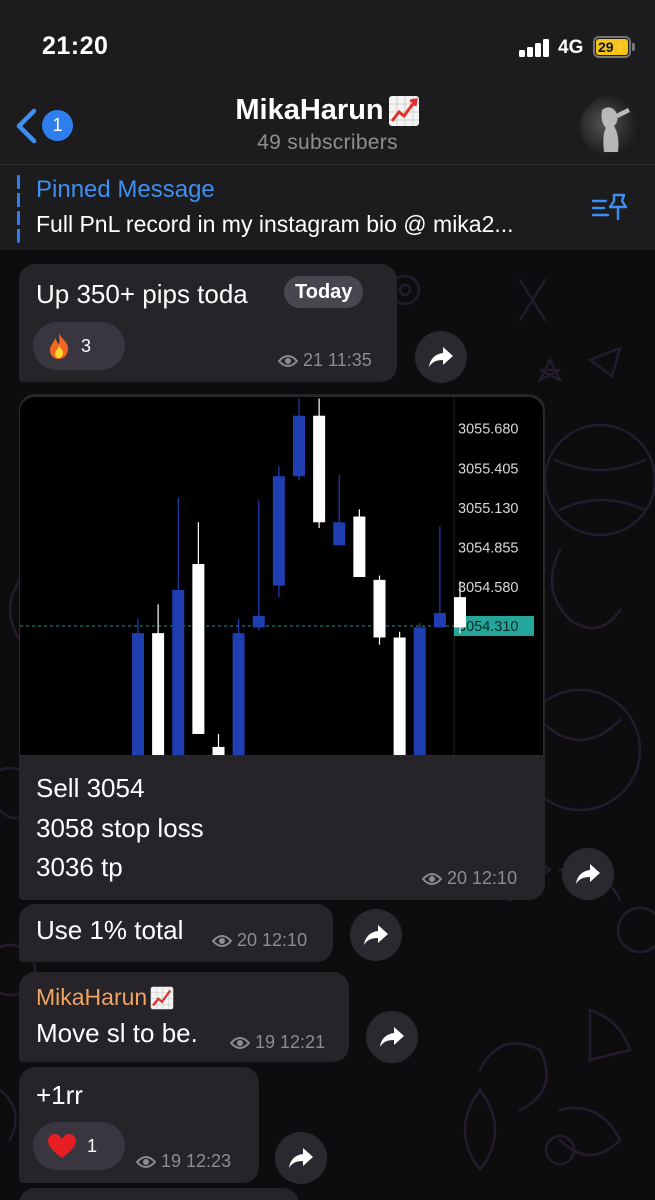  What do you see at coordinates (59, 1095) in the screenshot?
I see `message-text: +1rr` at bounding box center [59, 1095].